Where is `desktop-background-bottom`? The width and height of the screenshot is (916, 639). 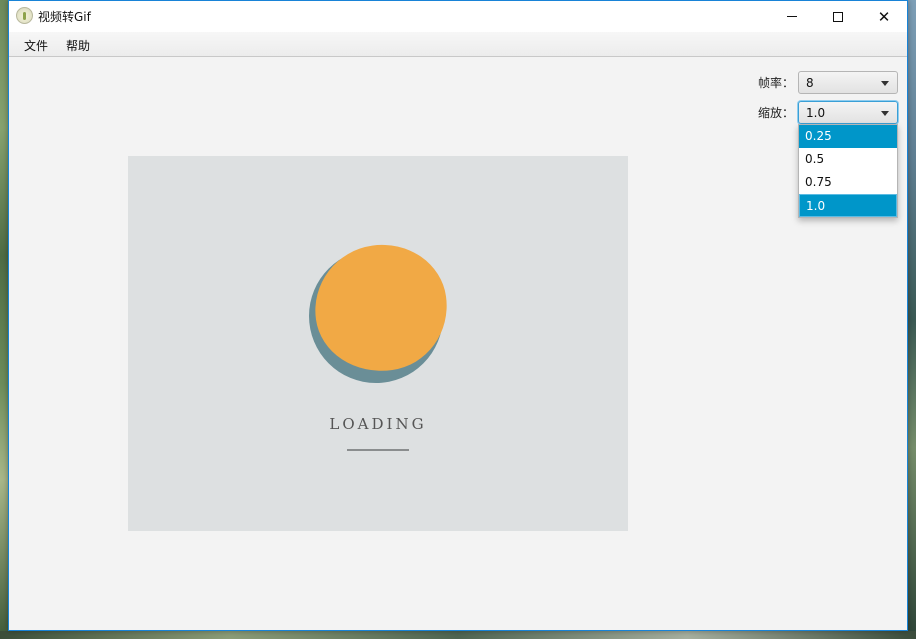
desktop-background-bottom is located at coordinates (458, 635).